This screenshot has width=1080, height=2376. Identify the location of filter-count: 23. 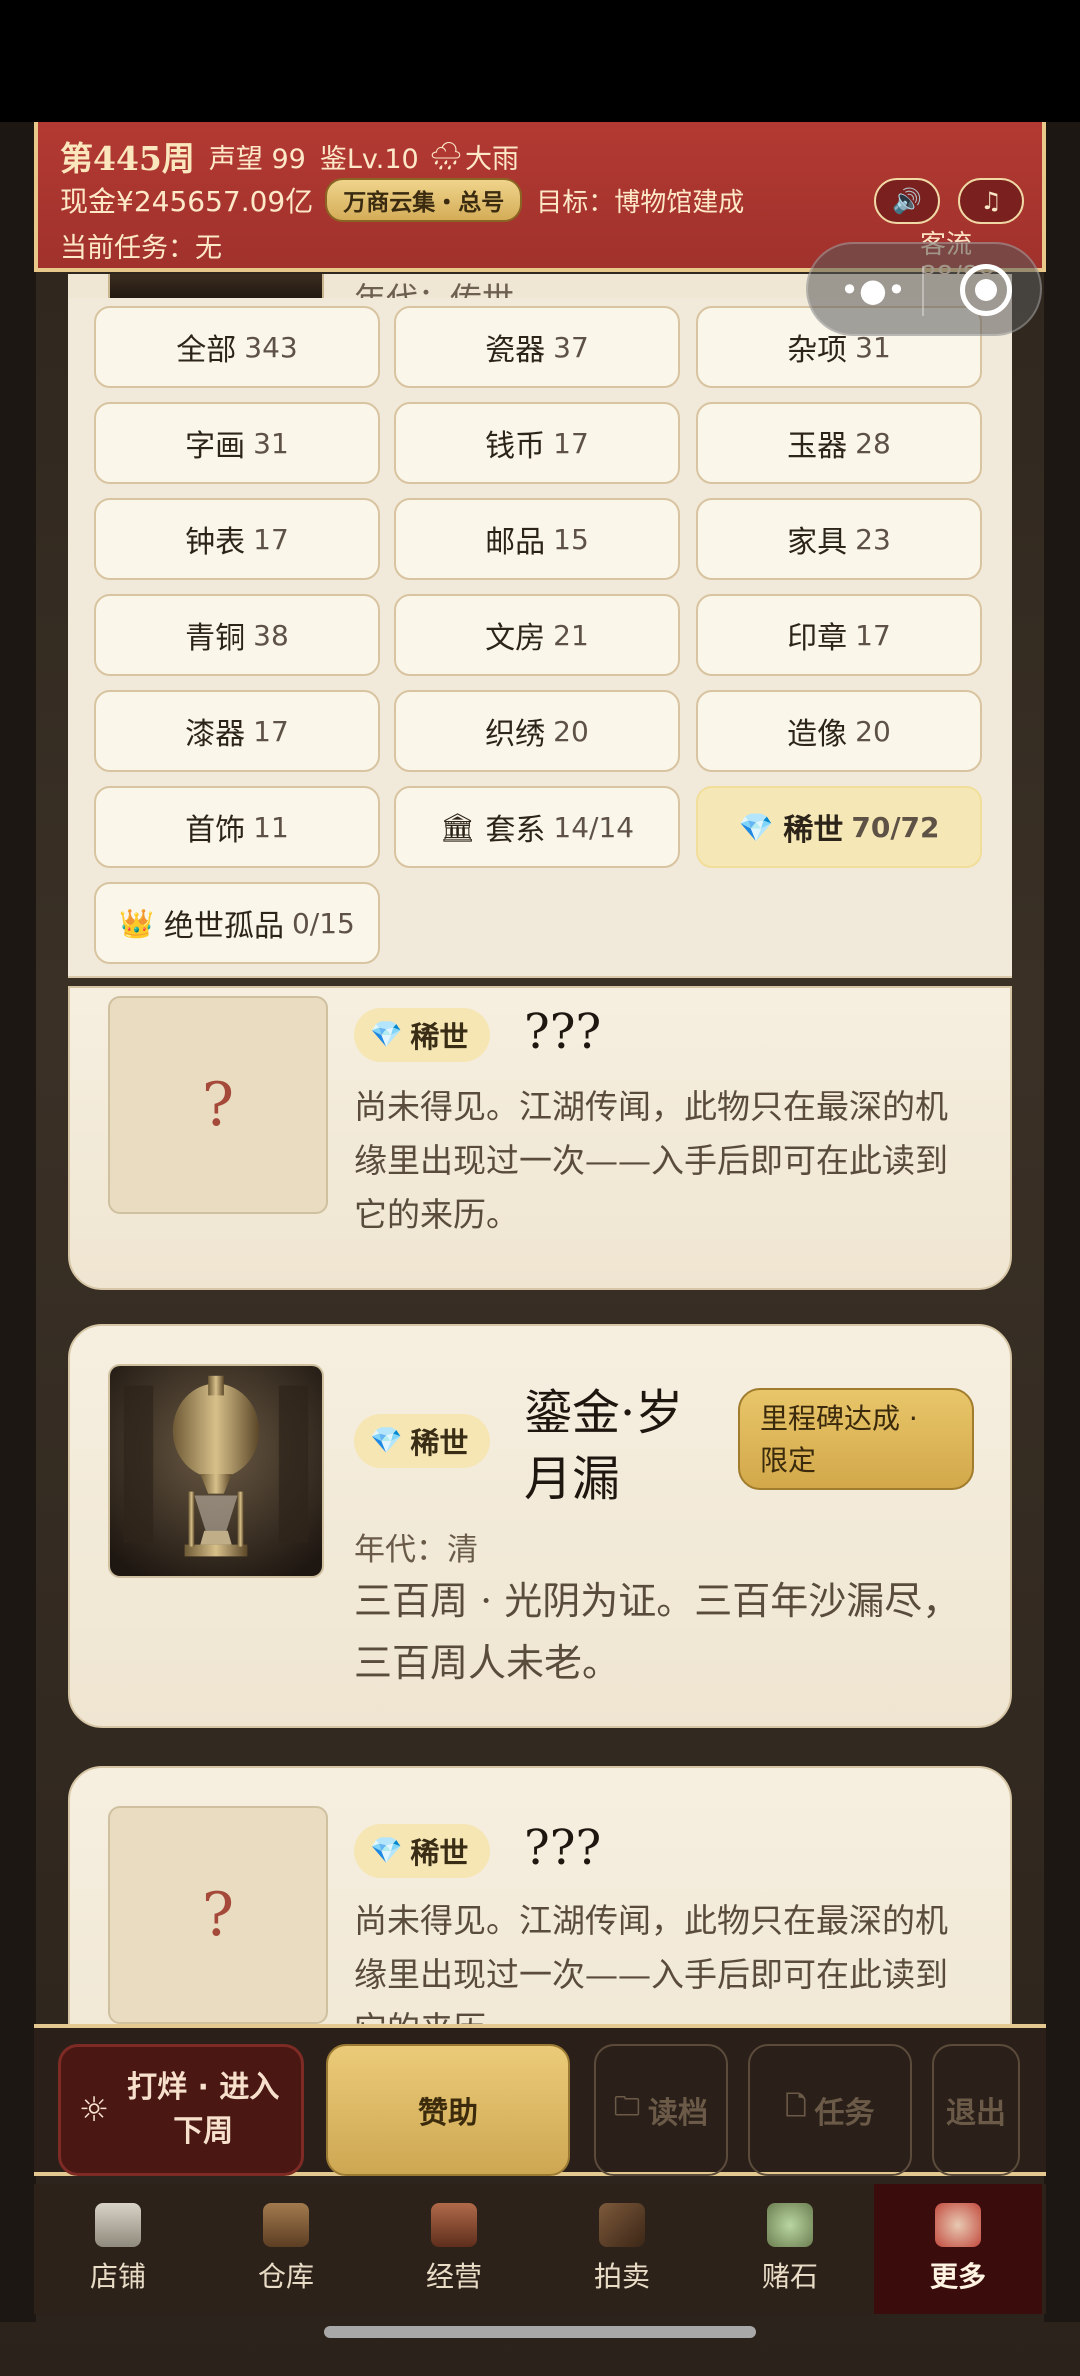
(873, 539).